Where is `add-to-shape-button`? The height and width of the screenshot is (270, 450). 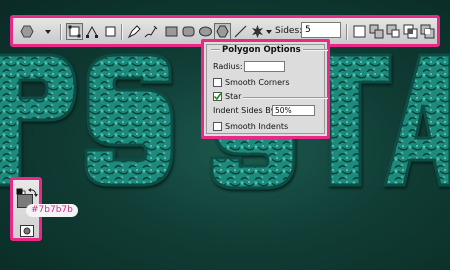
add-to-shape-button is located at coordinates (376, 31).